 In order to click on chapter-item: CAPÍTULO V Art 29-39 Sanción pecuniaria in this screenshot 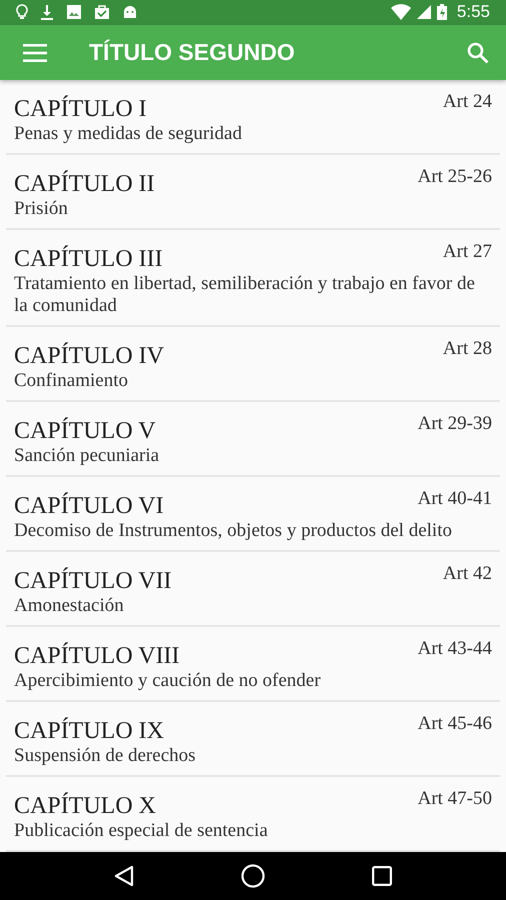, I will do `click(253, 440)`.